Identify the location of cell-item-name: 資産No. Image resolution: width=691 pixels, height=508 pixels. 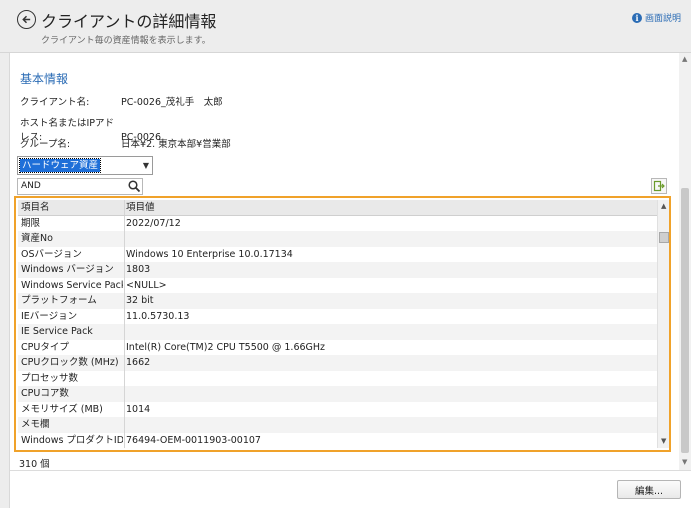
(37, 238).